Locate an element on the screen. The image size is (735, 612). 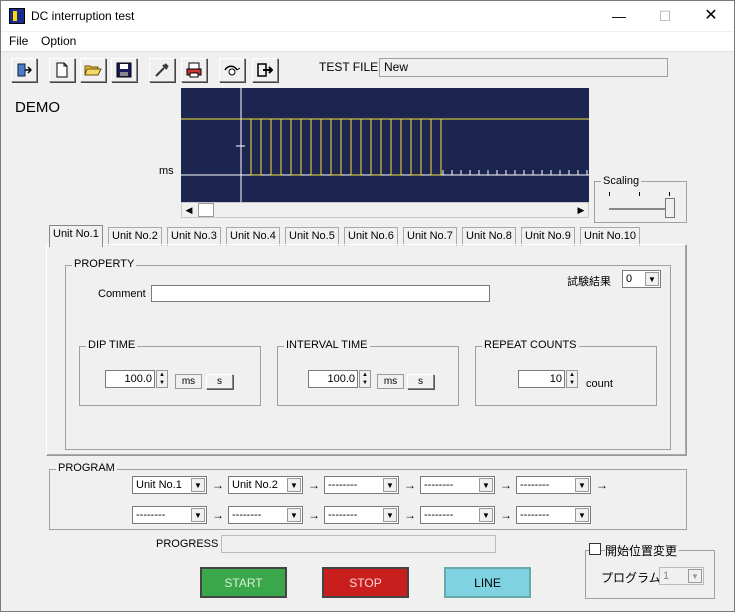
connect-button is located at coordinates (232, 70).